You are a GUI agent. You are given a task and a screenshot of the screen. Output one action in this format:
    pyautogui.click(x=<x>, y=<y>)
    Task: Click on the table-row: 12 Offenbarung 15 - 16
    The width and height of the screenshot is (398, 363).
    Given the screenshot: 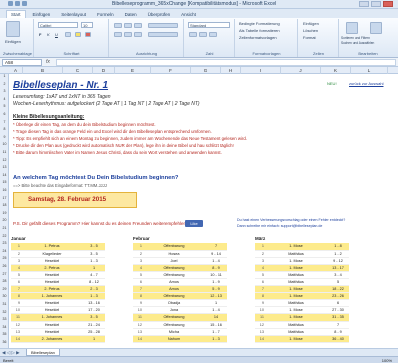 What is the action you would take?
    pyautogui.click(x=180, y=325)
    